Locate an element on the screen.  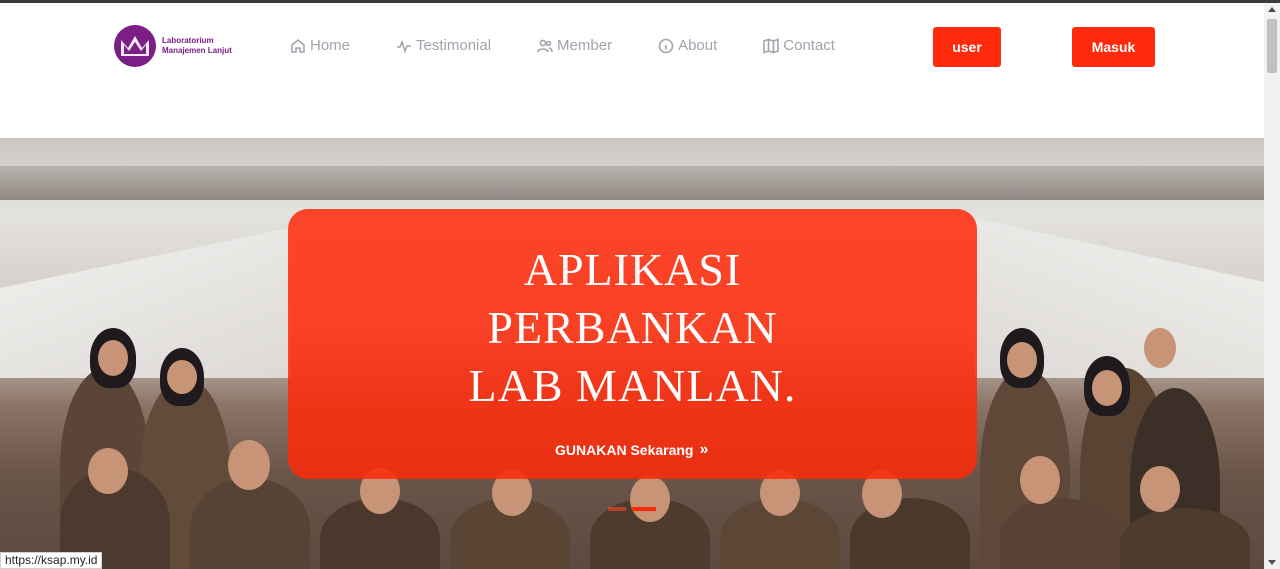
brand-line-1: Laboratorium is located at coordinates (188, 40).